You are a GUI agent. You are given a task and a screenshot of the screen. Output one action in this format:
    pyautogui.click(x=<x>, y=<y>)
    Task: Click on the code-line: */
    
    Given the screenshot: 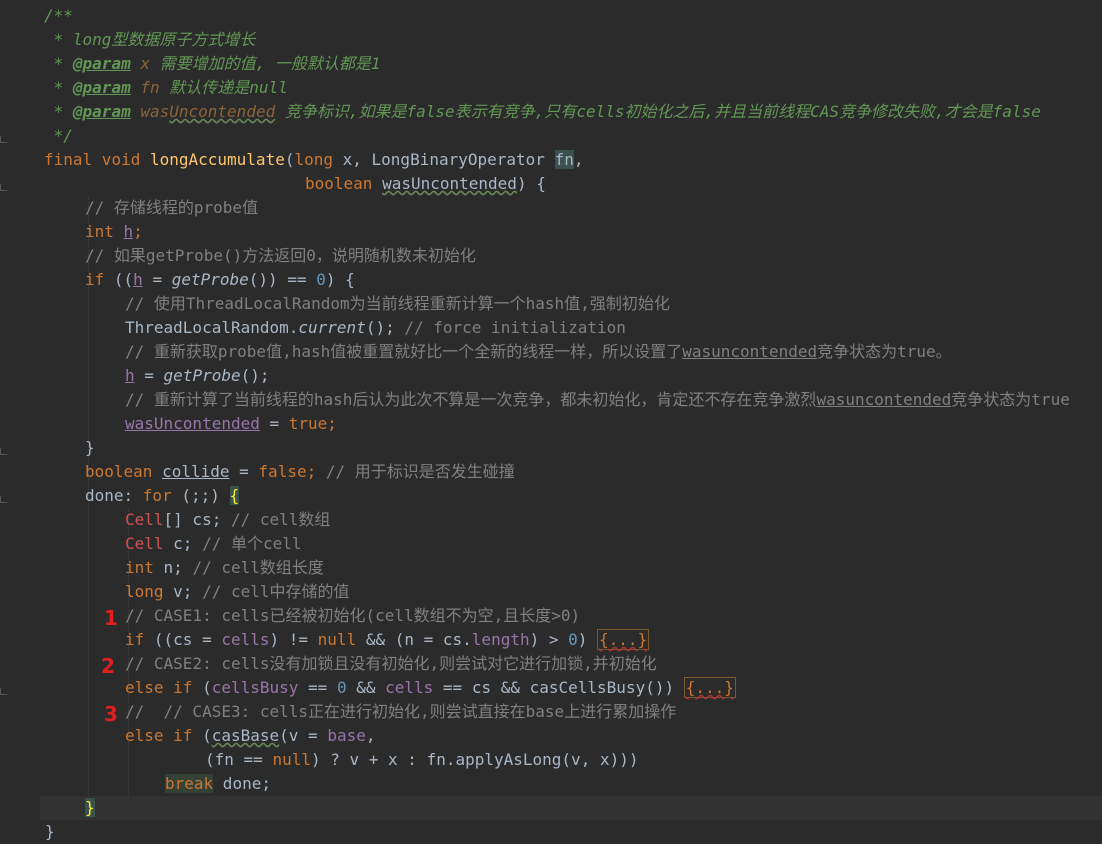 What is the action you would take?
    pyautogui.click(x=58, y=135)
    